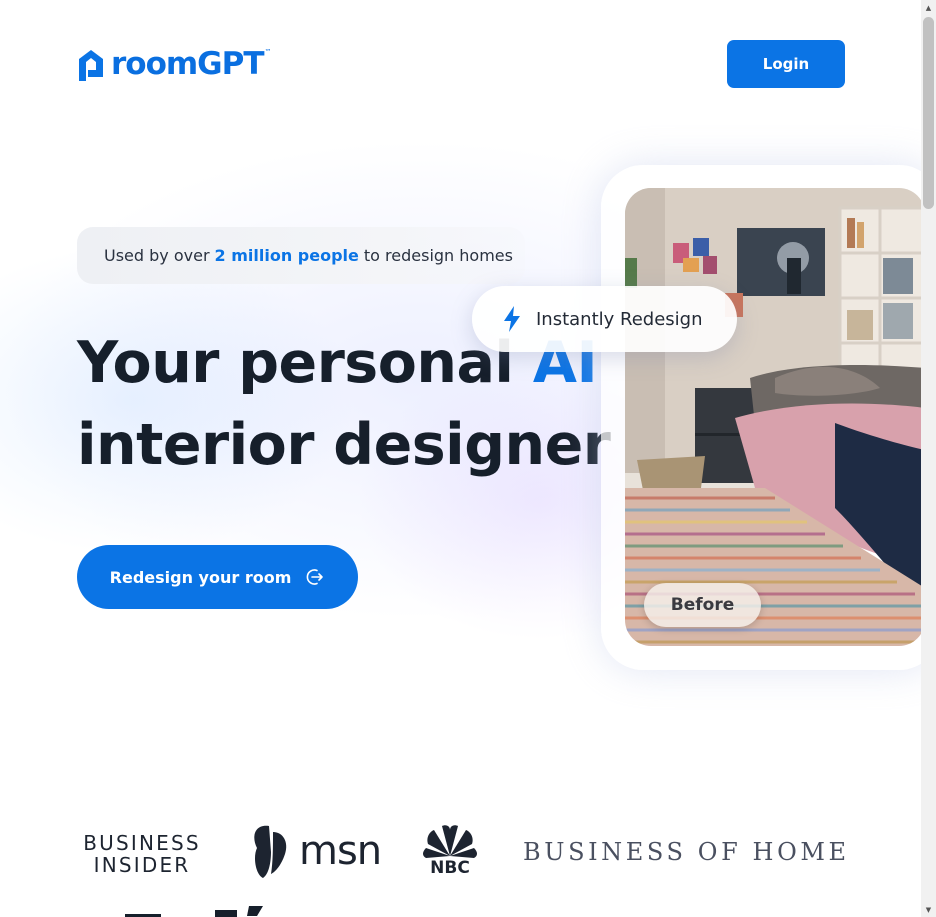 The height and width of the screenshot is (917, 936). What do you see at coordinates (340, 851) in the screenshot?
I see `msn-text: msn` at bounding box center [340, 851].